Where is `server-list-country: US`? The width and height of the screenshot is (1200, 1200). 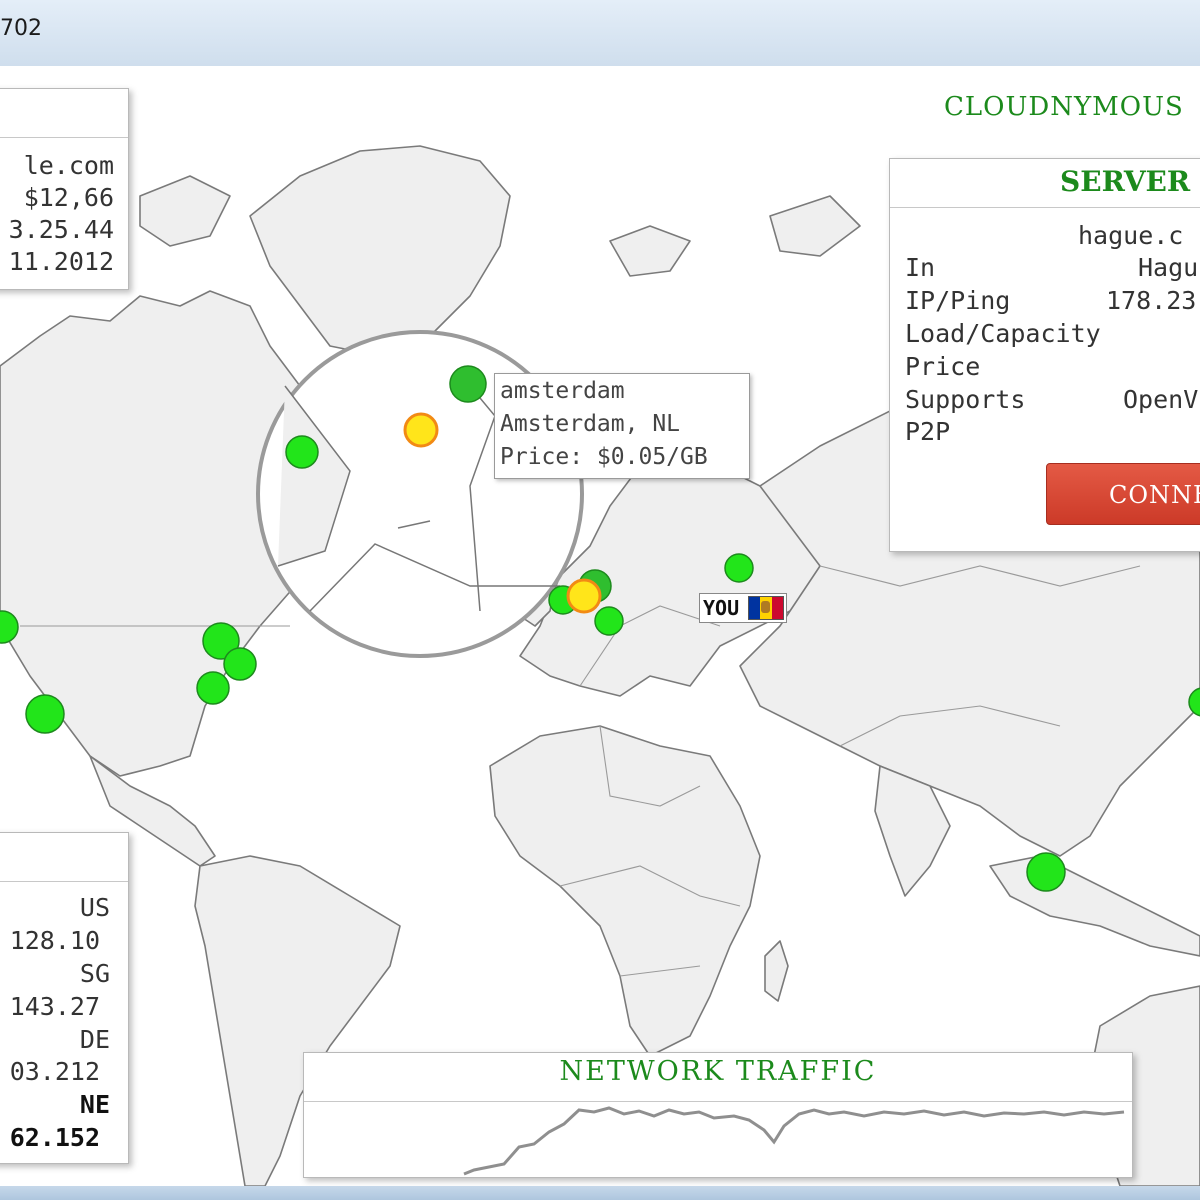 server-list-country: US is located at coordinates (95, 907).